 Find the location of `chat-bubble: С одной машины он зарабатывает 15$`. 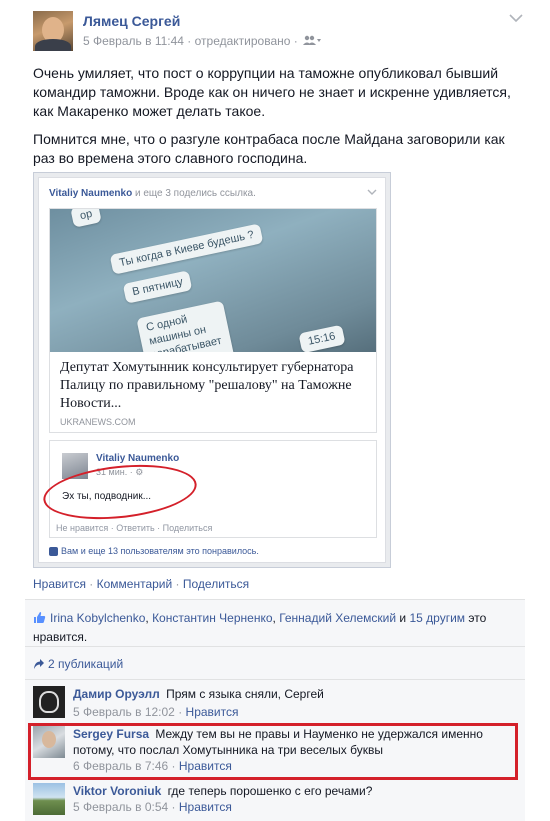

chat-bubble: С одной машины он зарабатывает 15$ is located at coordinates (186, 326).